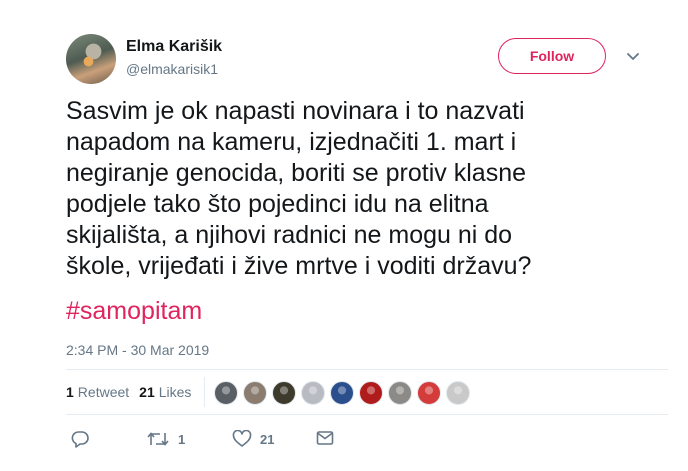 The height and width of the screenshot is (471, 688). Describe the element at coordinates (216, 442) in the screenshot. I see `tweet-actions: 1 21` at that location.